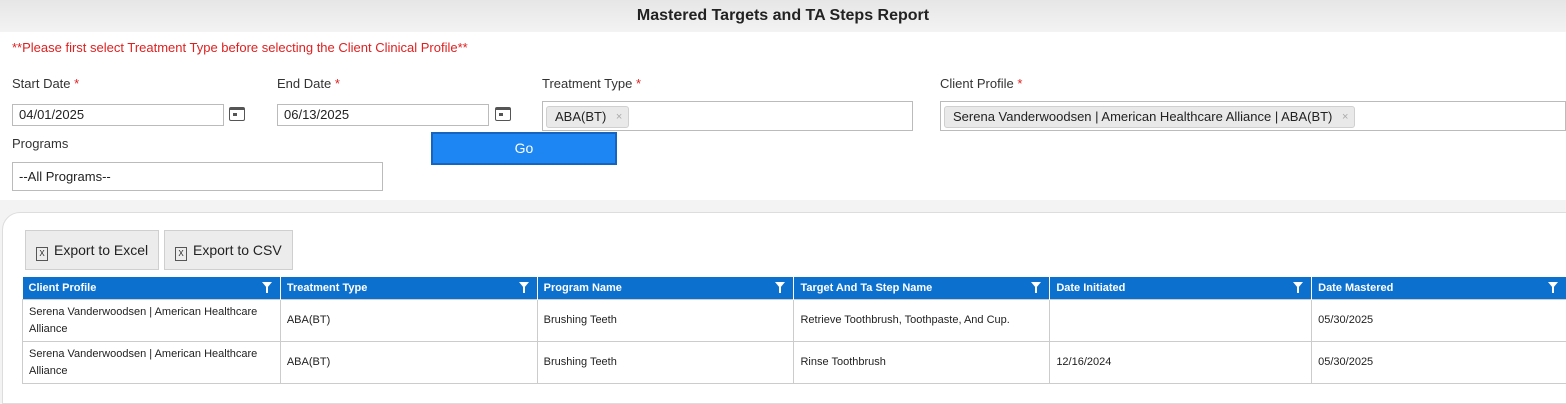  I want to click on column-header-treatment-type: Treatment Type, so click(408, 288).